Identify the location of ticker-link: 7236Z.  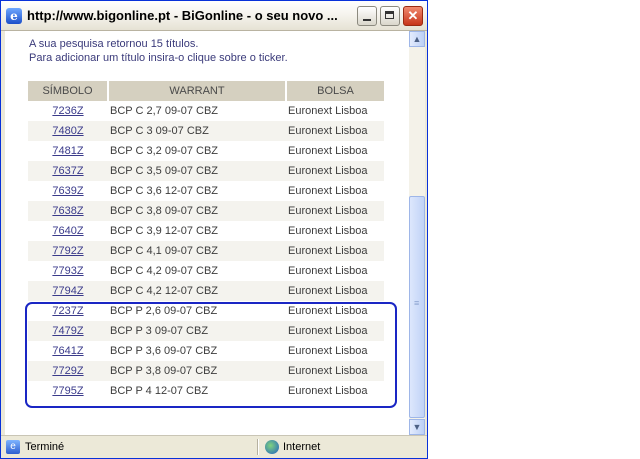
(67, 111).